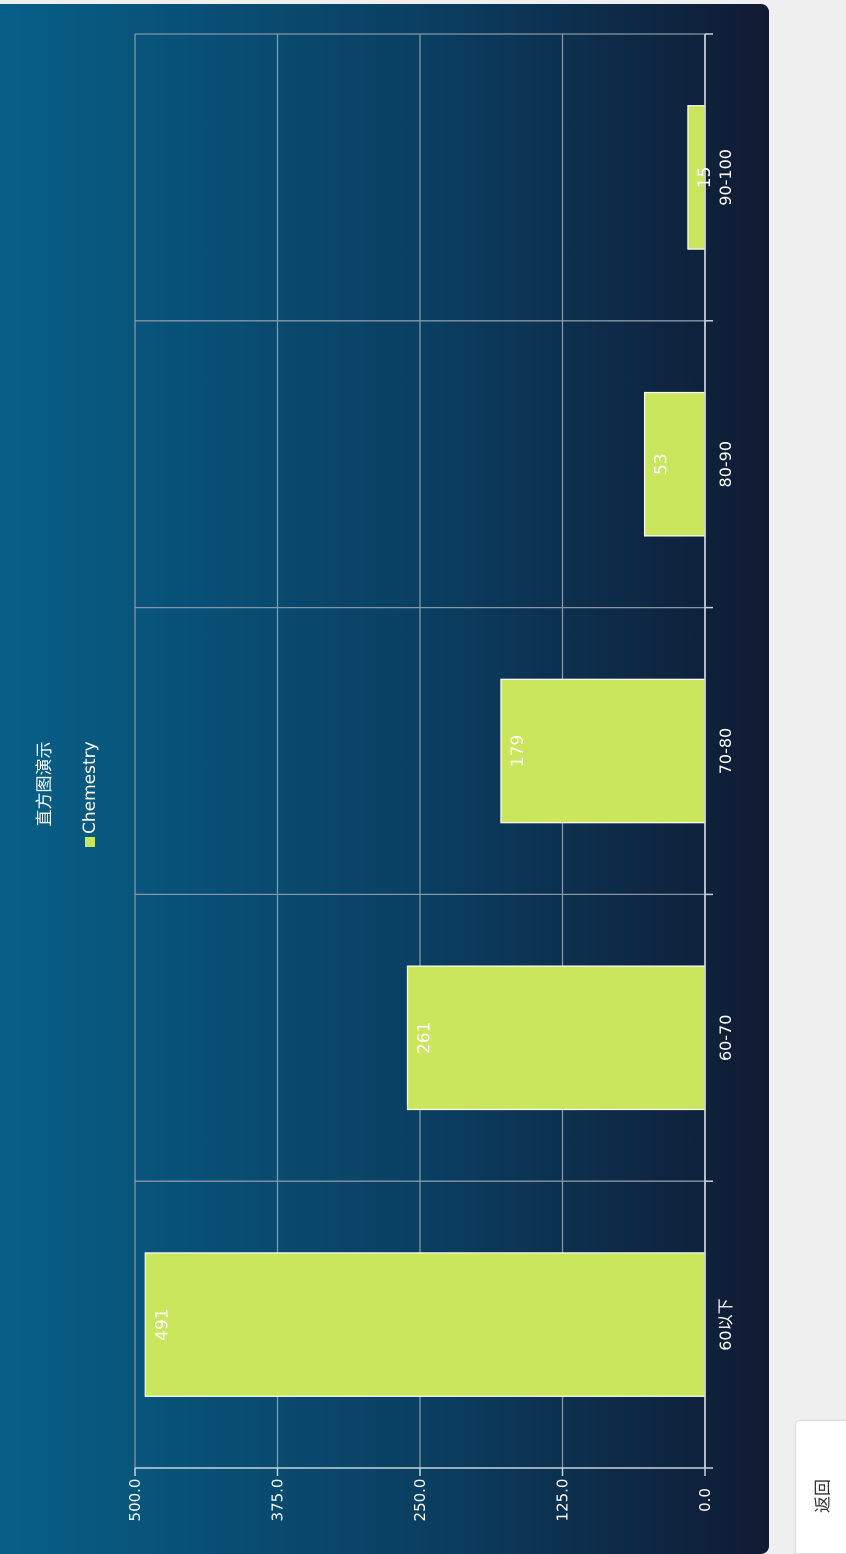  I want to click on value-tick-label: 125.0, so click(563, 1500).